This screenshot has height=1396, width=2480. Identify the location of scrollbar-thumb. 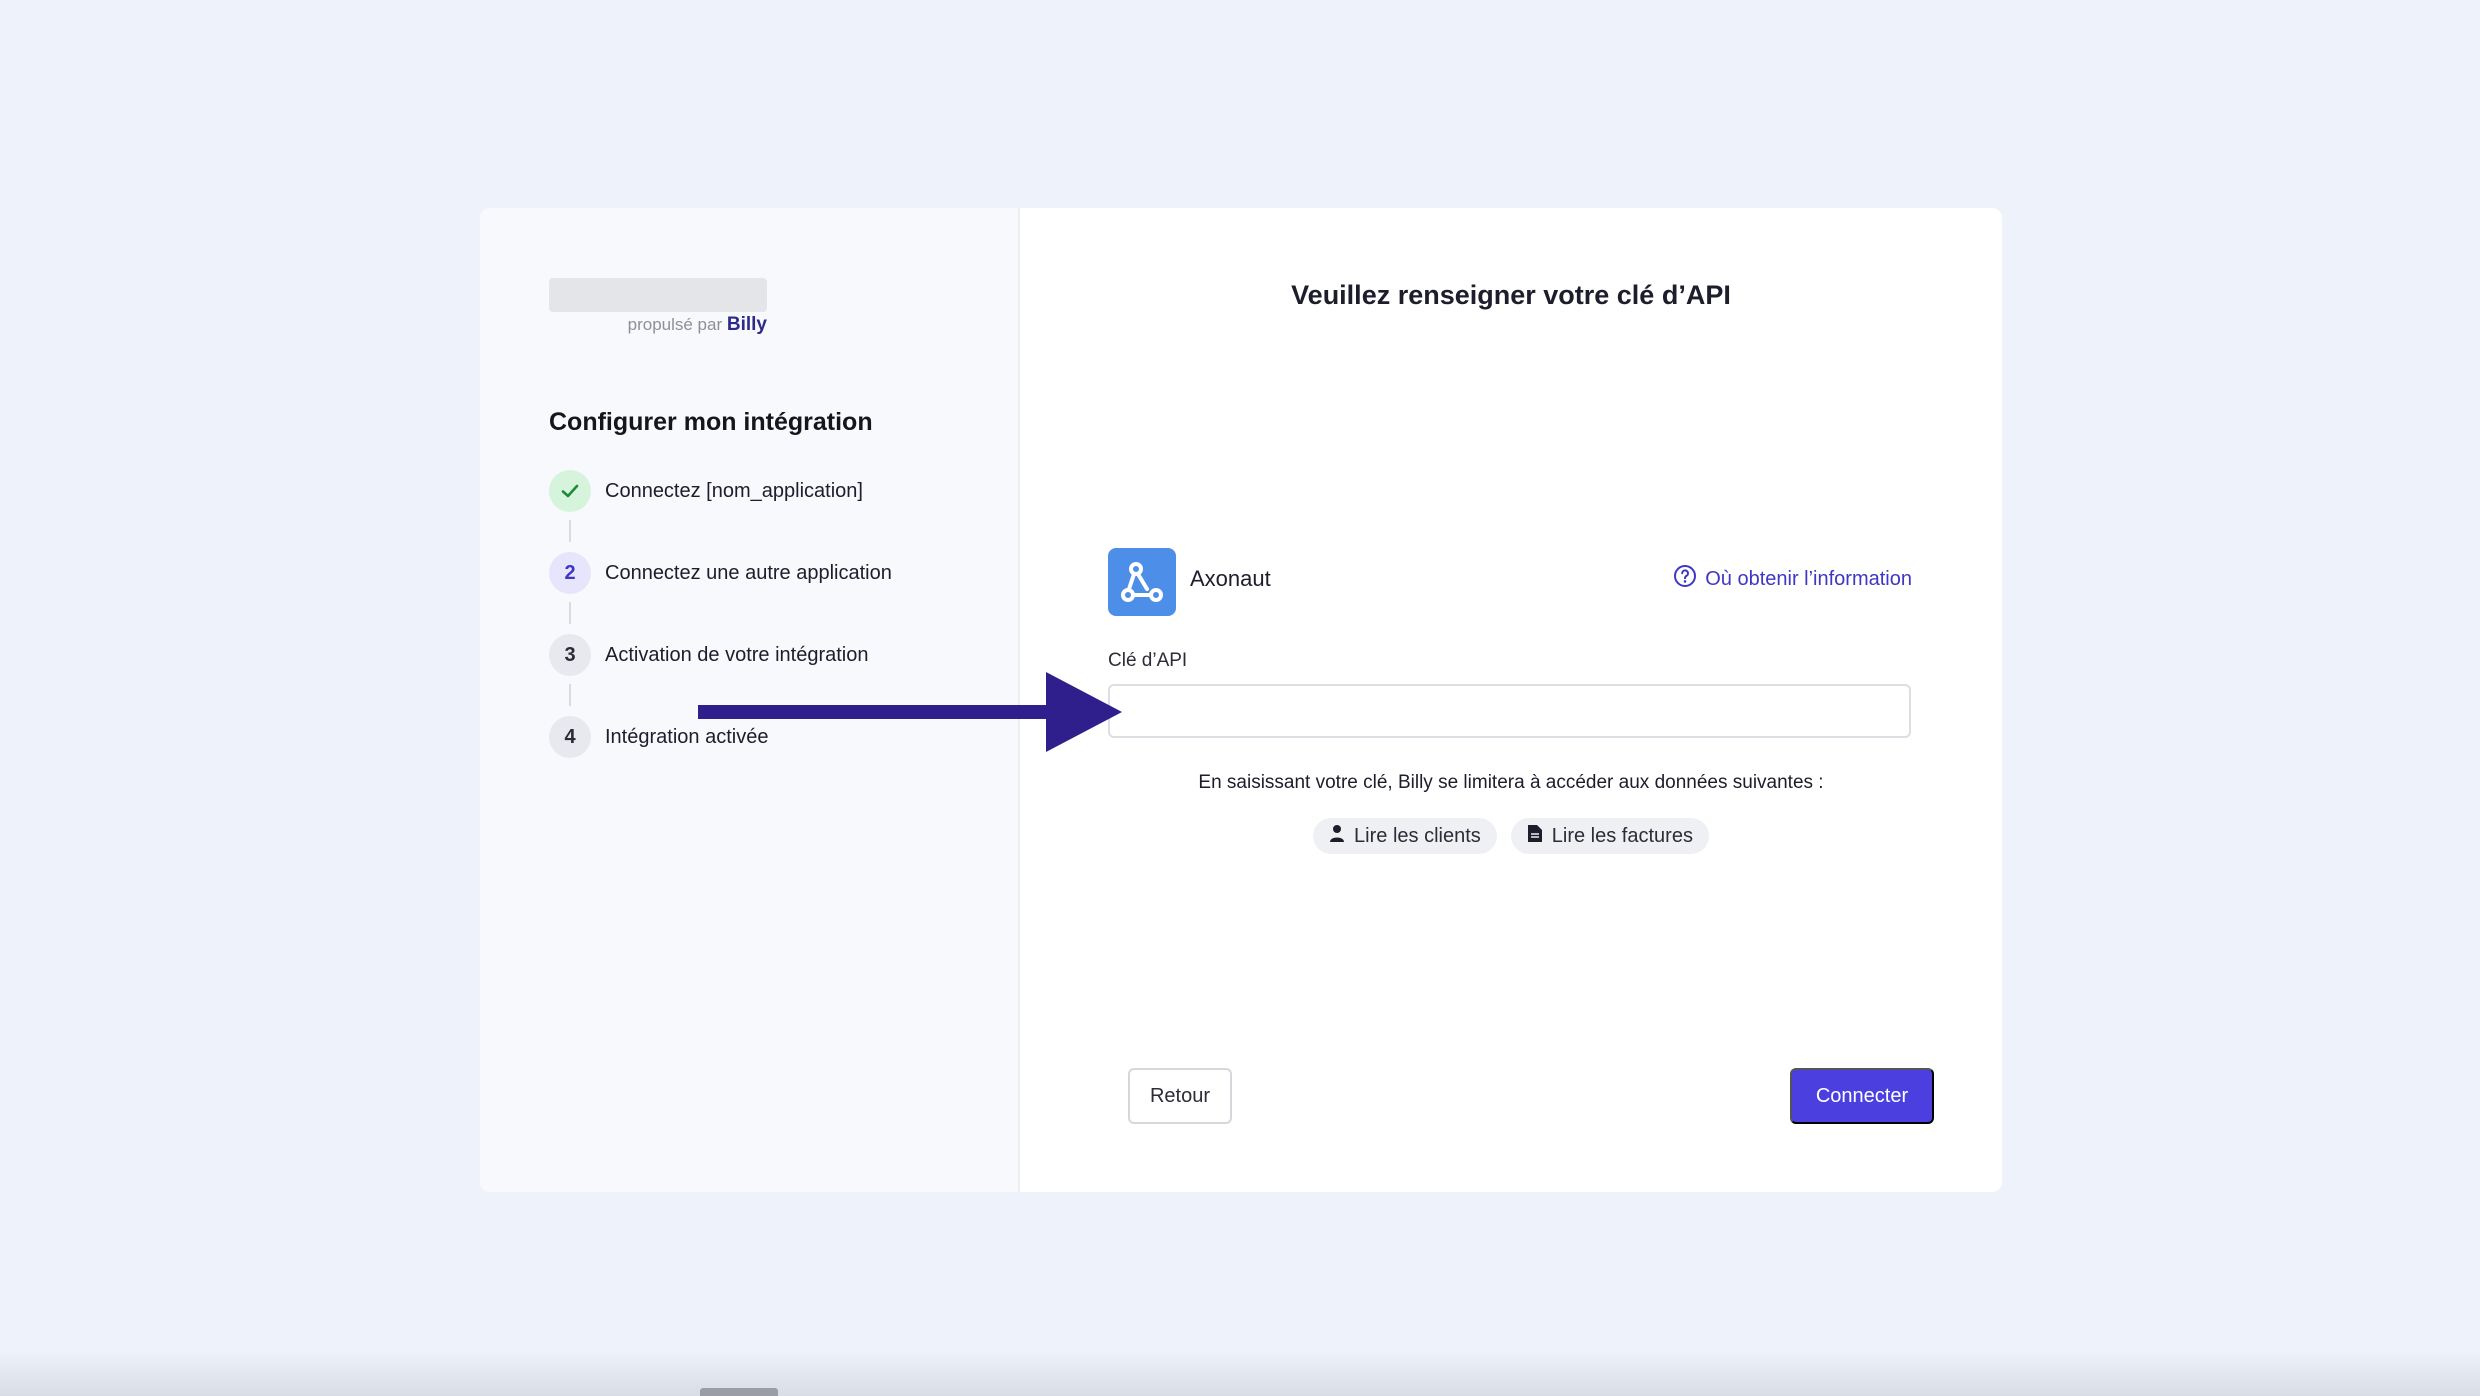
(739, 1392).